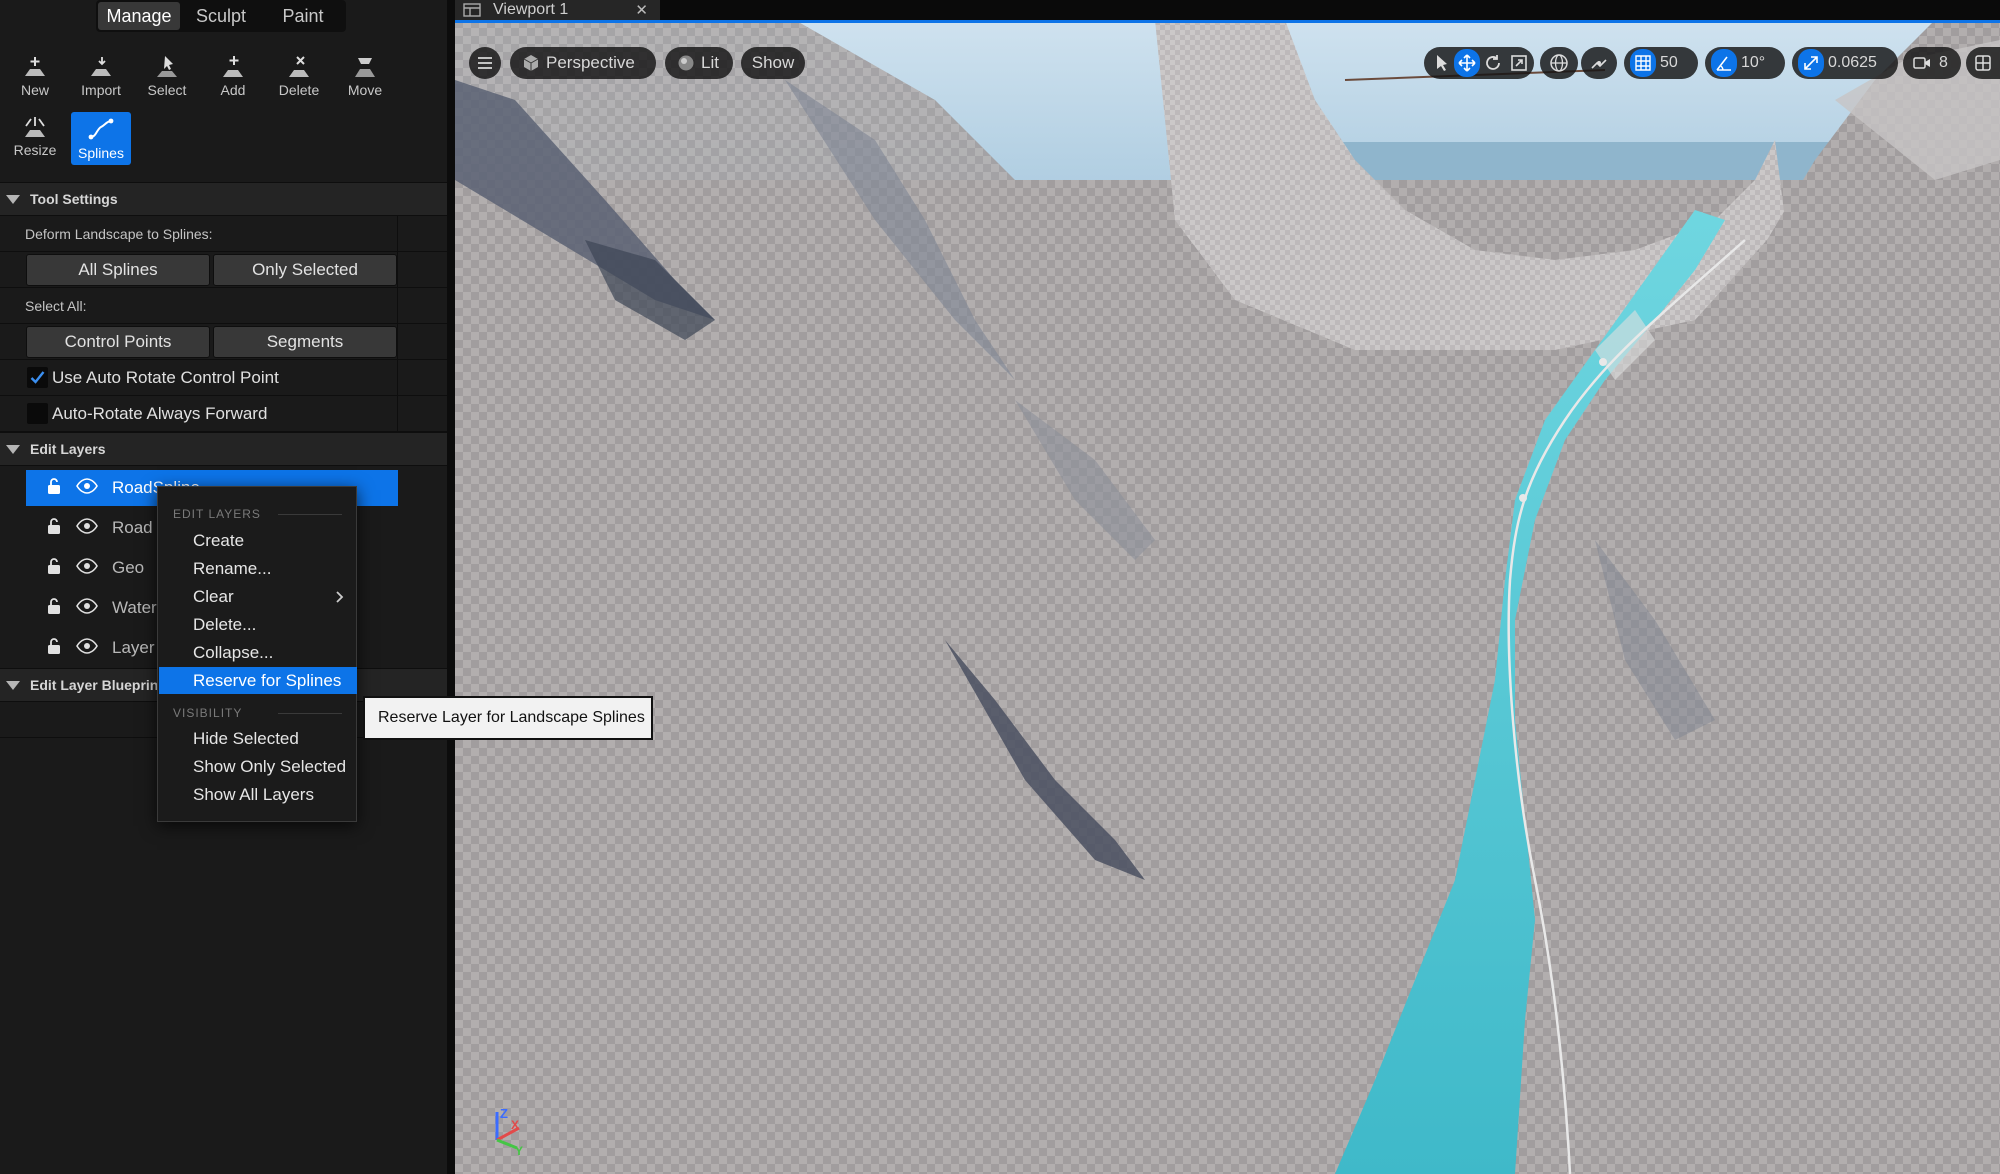  I want to click on coordinate-space-button, so click(1559, 63).